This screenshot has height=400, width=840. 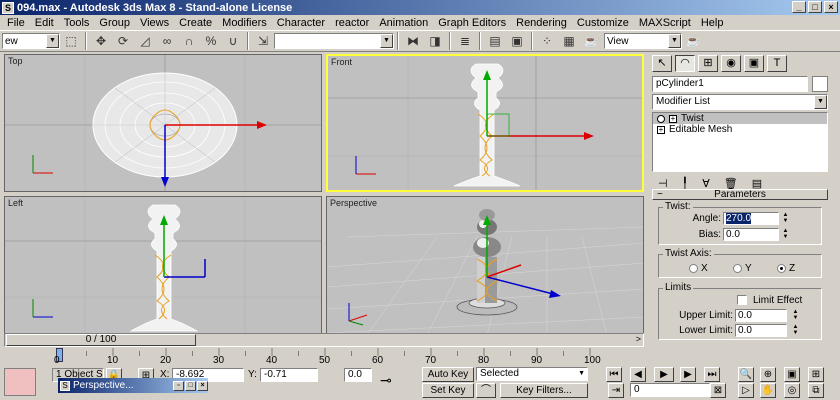 I want to click on display-tab-icon: ▣, so click(x=754, y=63).